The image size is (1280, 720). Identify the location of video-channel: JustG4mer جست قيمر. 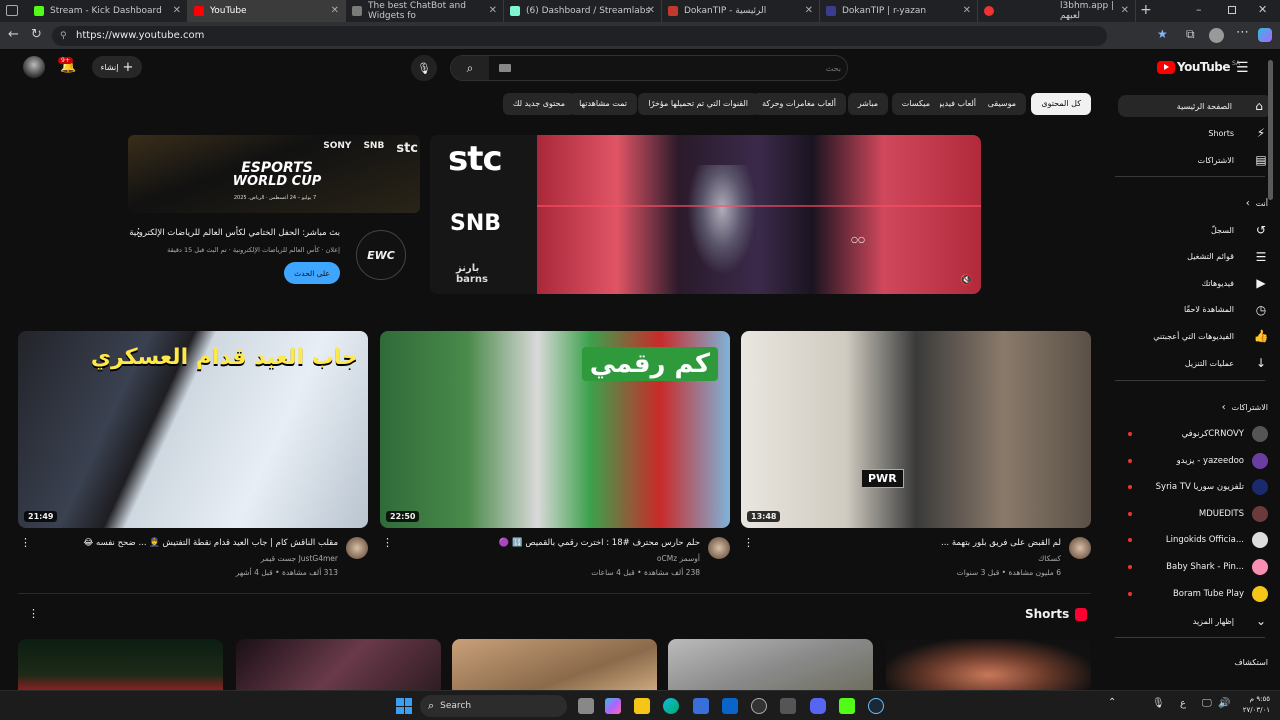
(299, 558).